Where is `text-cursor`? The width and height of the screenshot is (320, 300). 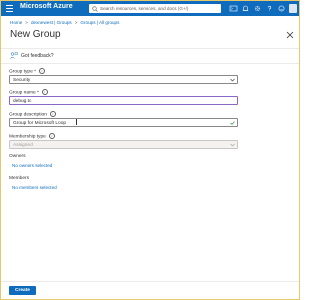 text-cursor is located at coordinates (76, 122).